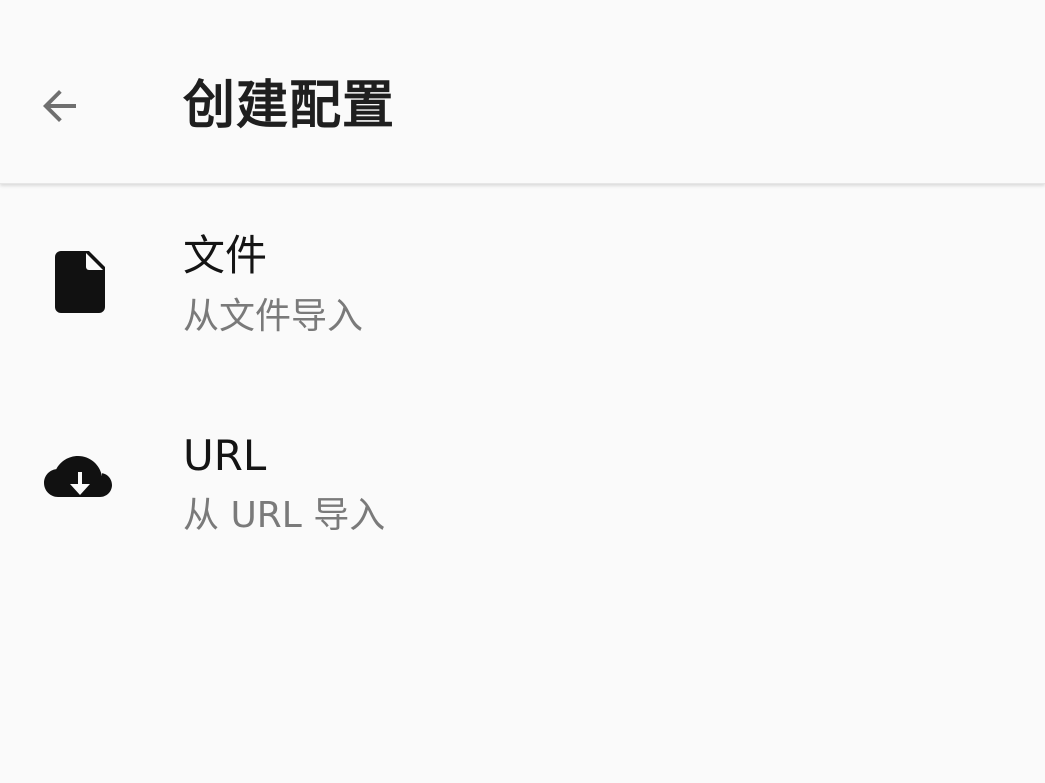  I want to click on back-button, so click(60, 106).